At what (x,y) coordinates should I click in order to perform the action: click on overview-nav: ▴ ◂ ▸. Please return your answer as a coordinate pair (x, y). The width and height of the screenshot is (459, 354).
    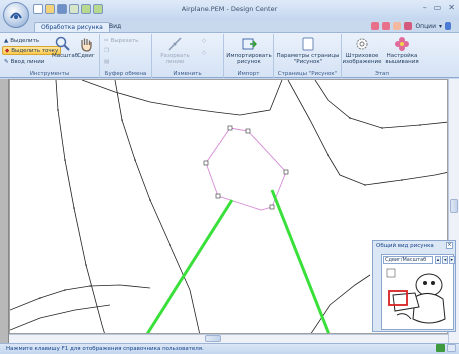
    Looking at the image, I should click on (445, 260).